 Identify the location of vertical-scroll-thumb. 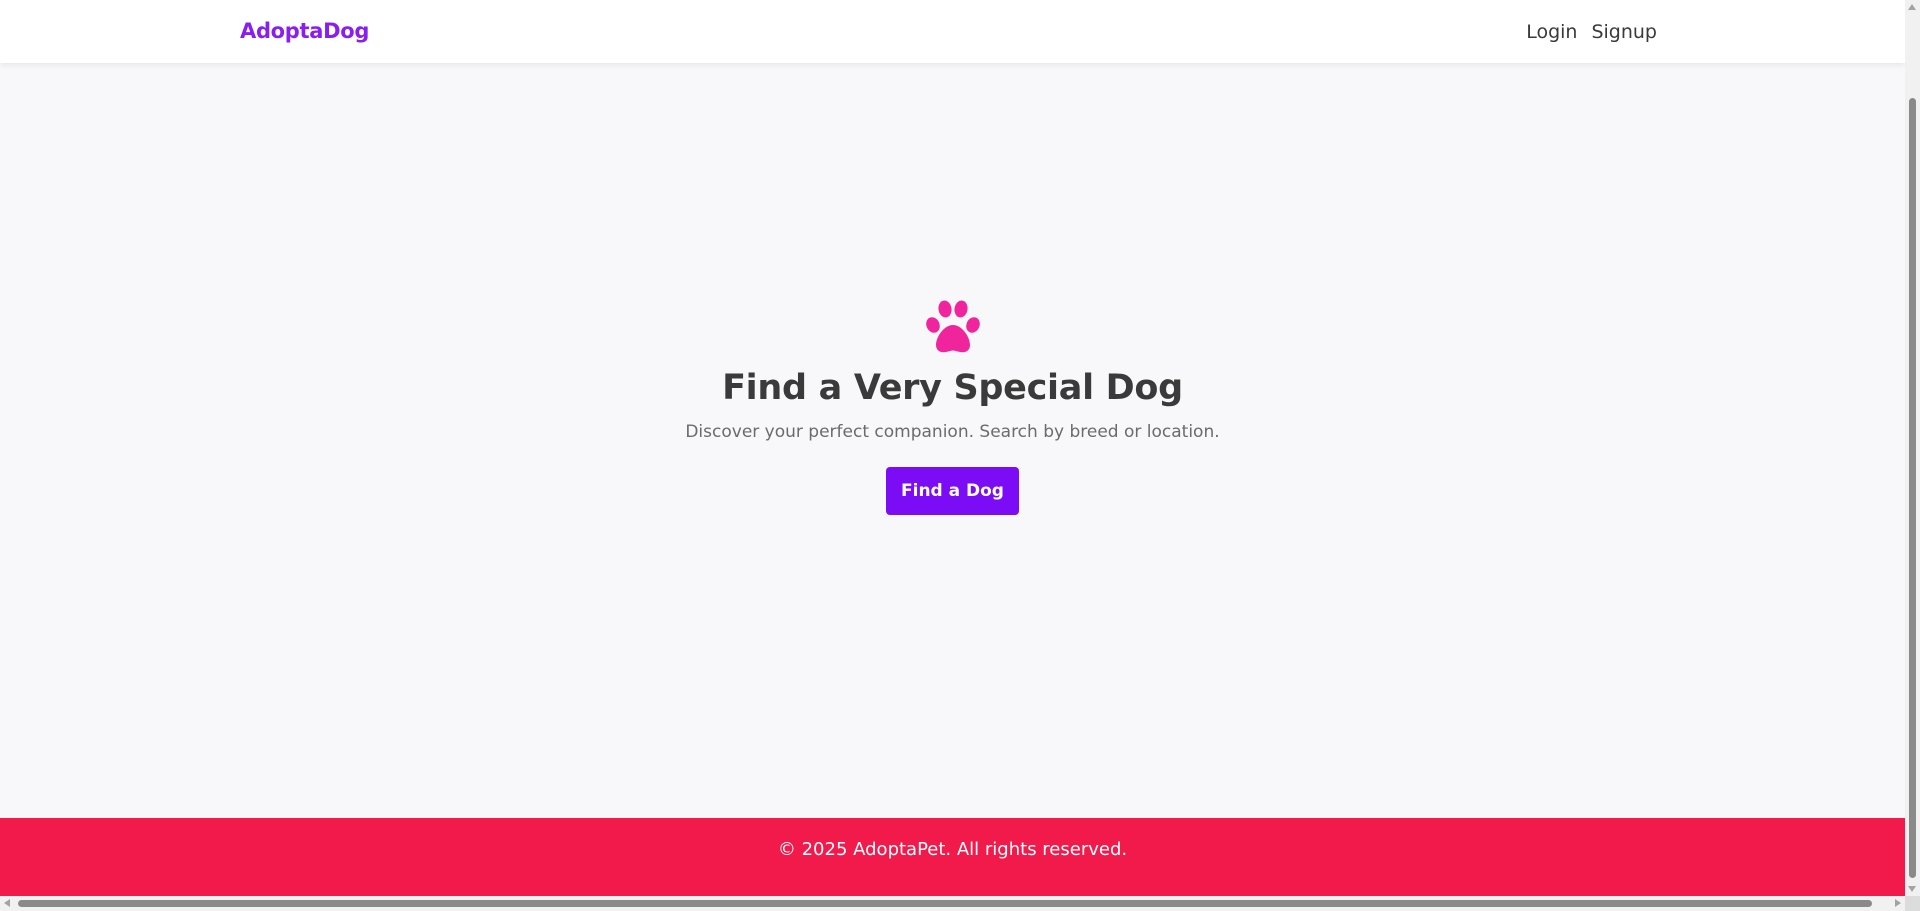
(1912, 488).